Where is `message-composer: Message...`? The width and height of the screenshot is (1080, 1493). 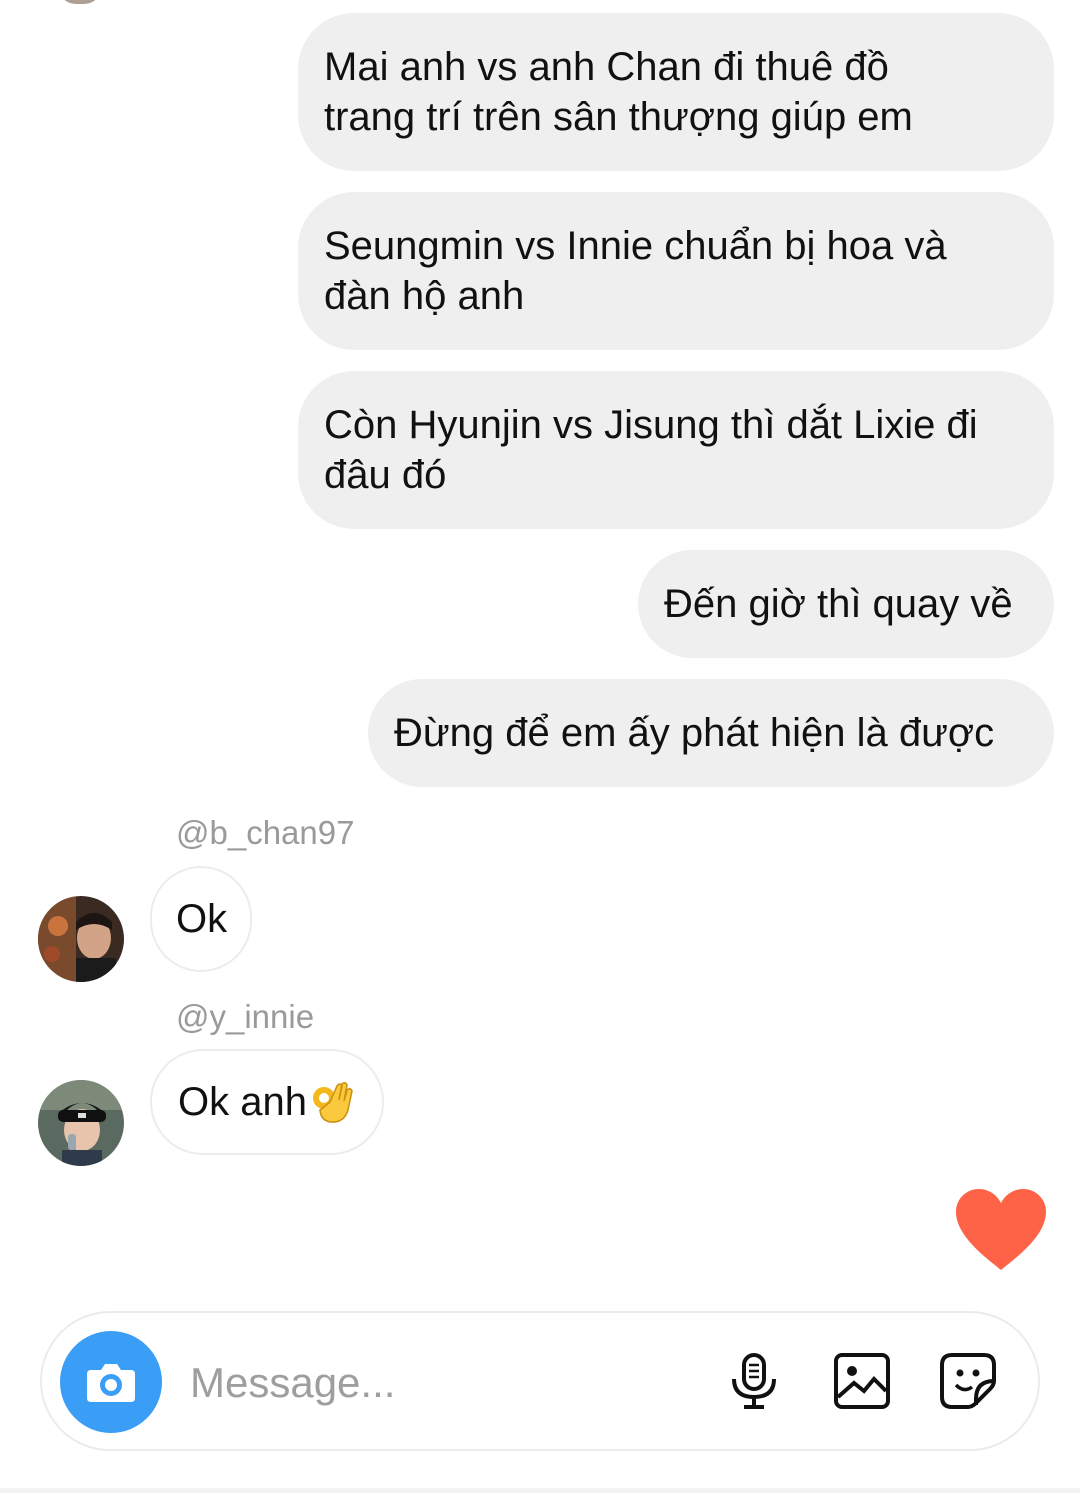 message-composer: Message... is located at coordinates (540, 1381).